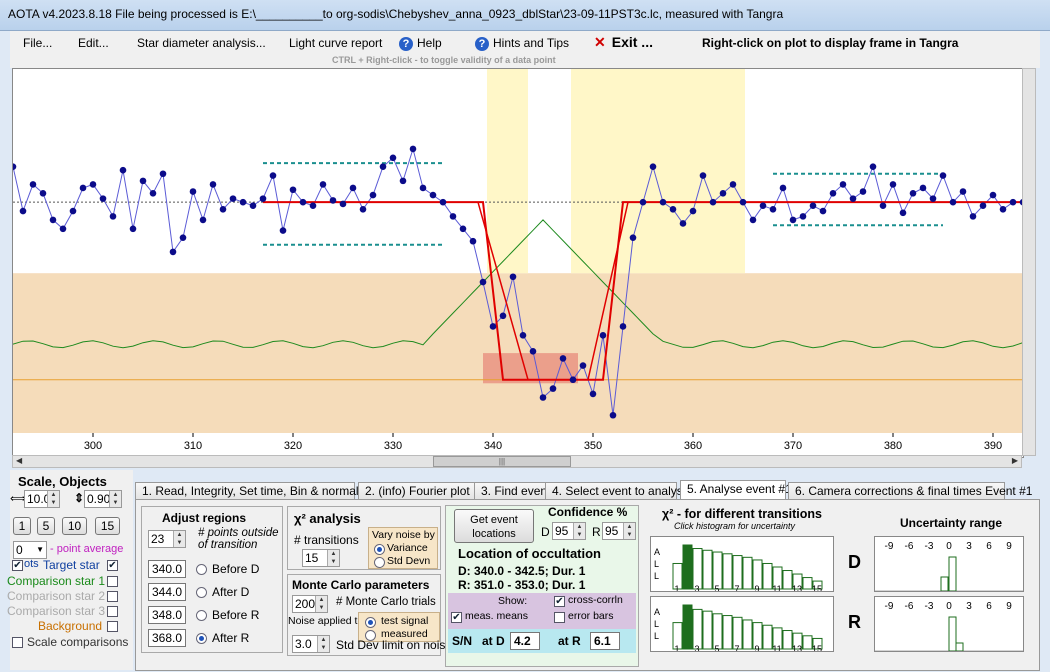 This screenshot has height=672, width=1050. What do you see at coordinates (1015, 460) in the screenshot?
I see `scroll-right-icon: ▶` at bounding box center [1015, 460].